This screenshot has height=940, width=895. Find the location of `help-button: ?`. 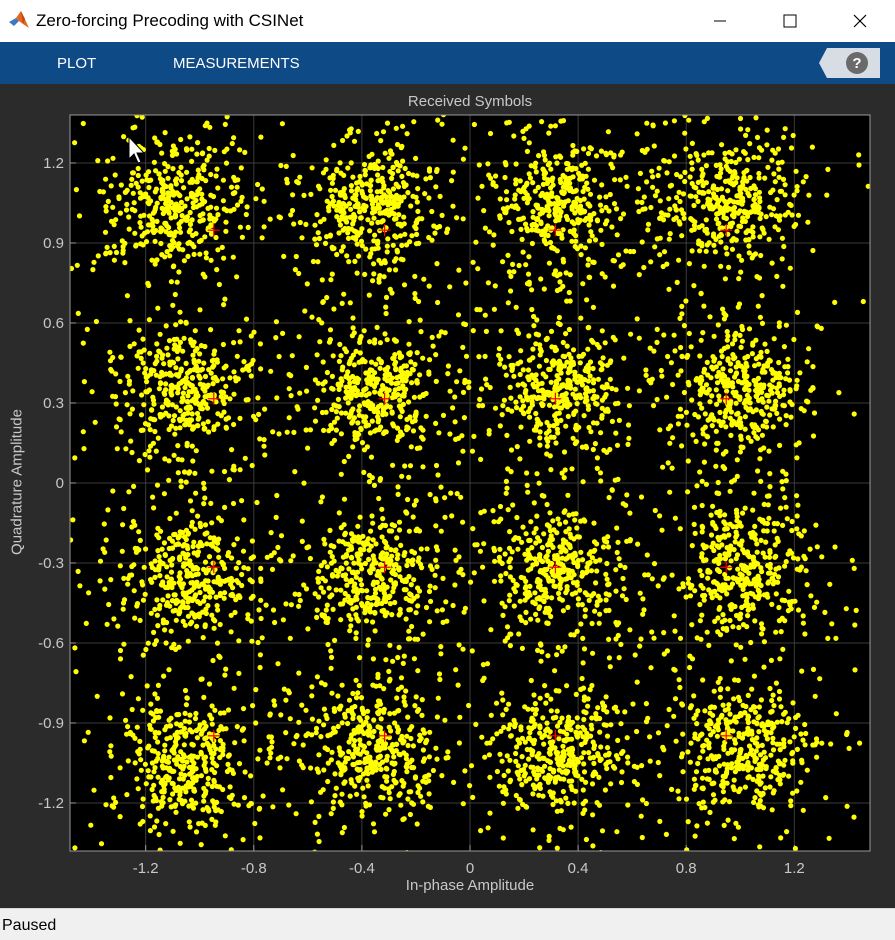

help-button: ? is located at coordinates (849, 63).